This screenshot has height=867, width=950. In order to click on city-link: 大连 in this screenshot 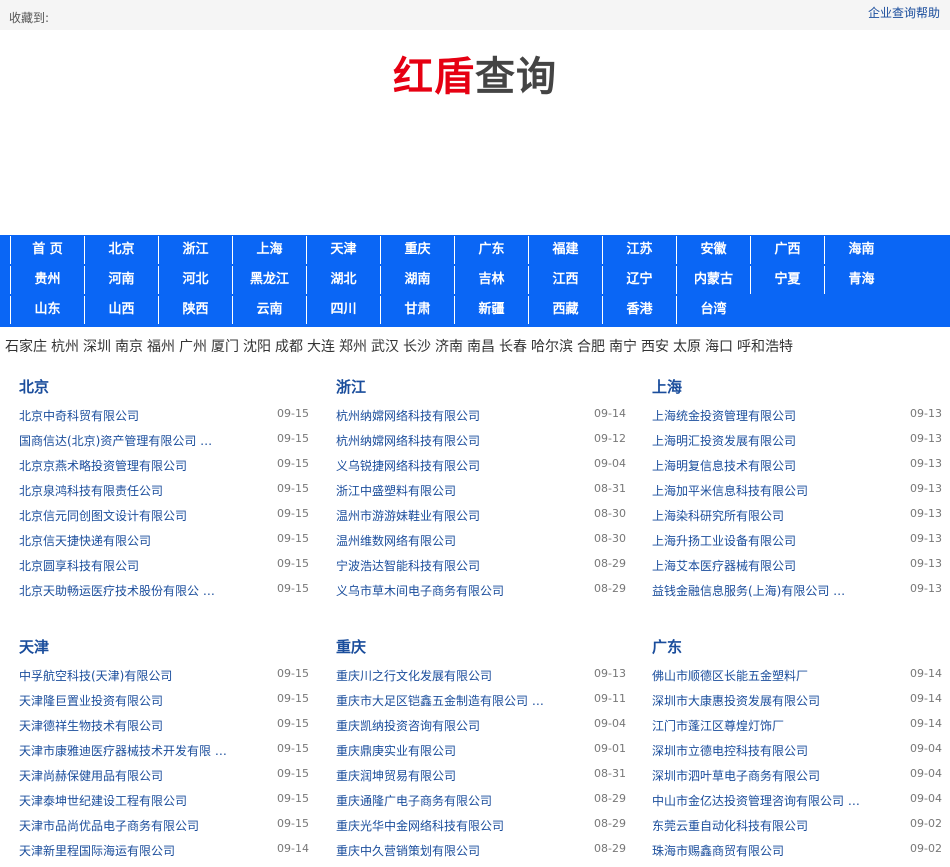, I will do `click(321, 347)`.